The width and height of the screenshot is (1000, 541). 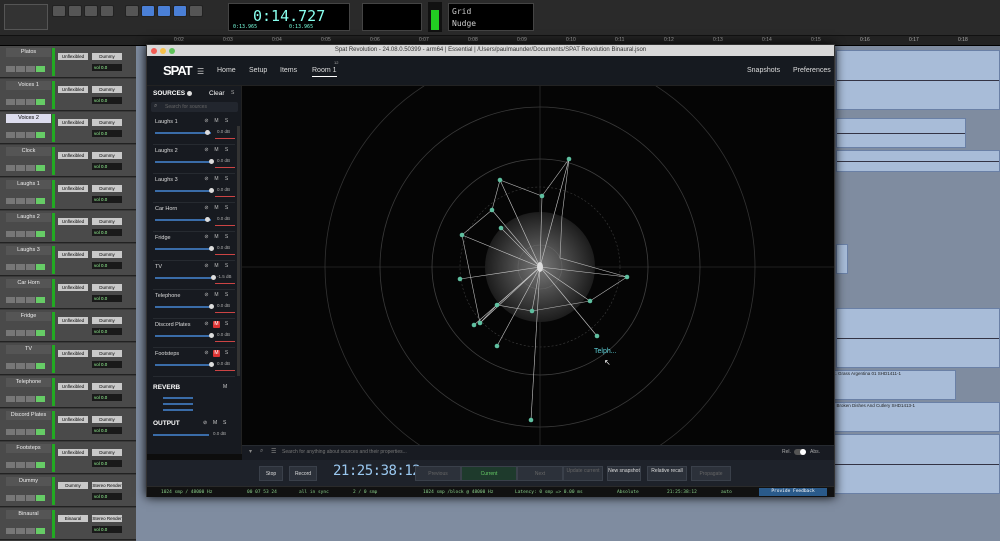 What do you see at coordinates (196, 11) in the screenshot?
I see `pencil-icon` at bounding box center [196, 11].